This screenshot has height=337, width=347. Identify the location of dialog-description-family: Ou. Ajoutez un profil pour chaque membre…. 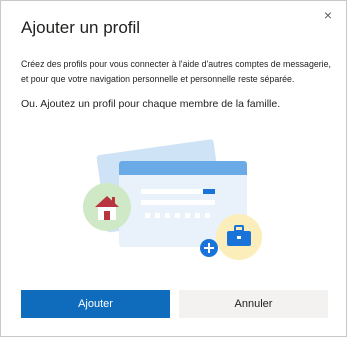
(151, 104).